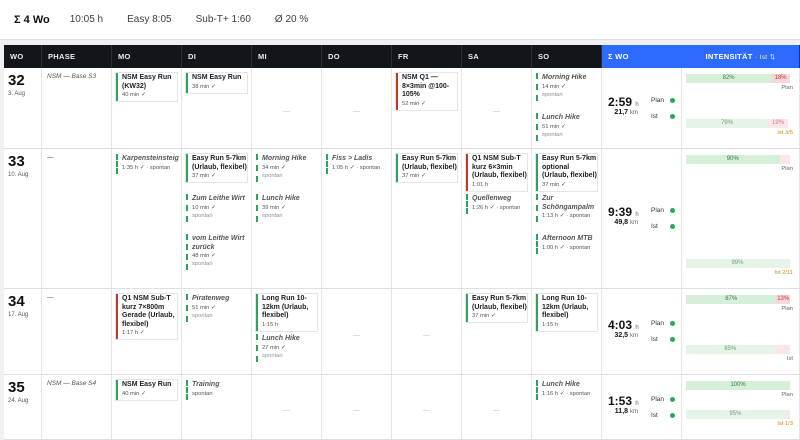 The image size is (800, 440). I want to click on workout-card: NSM Q1 — 8×3min @100-105% 52 min ✓, so click(426, 91).